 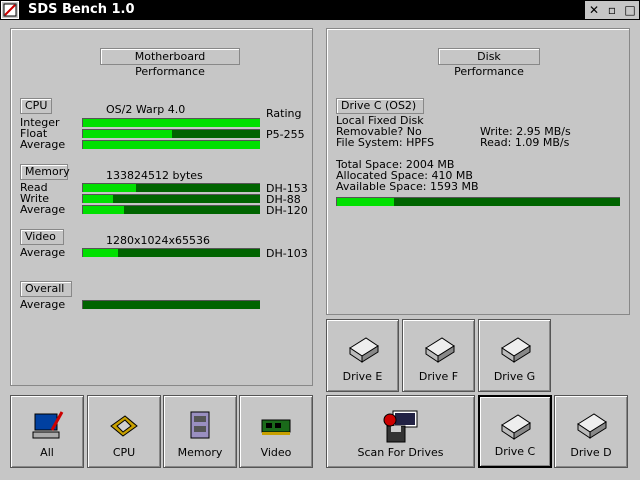 I want to click on drive-read-speed: Read: 1.09 MB/s, so click(x=525, y=142).